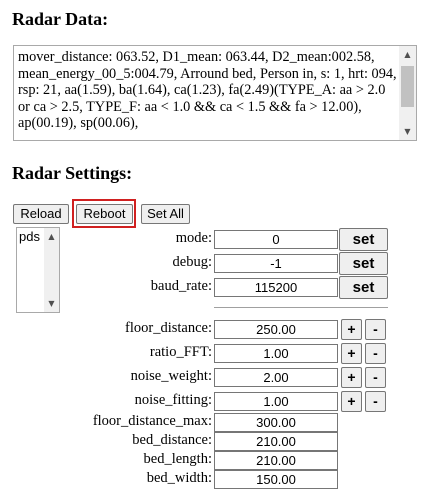 This screenshot has width=428, height=500. What do you see at coordinates (407, 86) in the screenshot?
I see `scrollbar-thumb` at bounding box center [407, 86].